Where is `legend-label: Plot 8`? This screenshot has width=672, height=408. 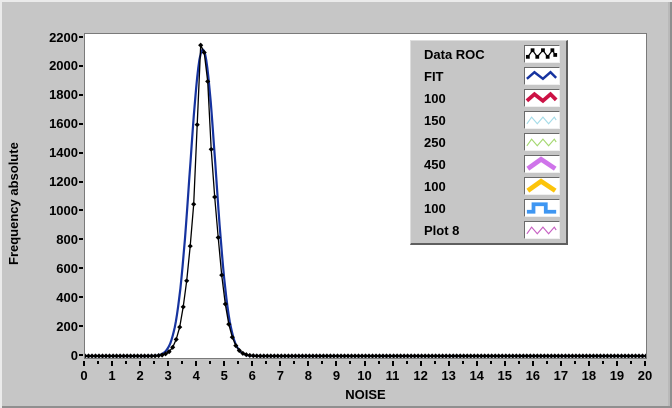 legend-label: Plot 8 is located at coordinates (442, 230).